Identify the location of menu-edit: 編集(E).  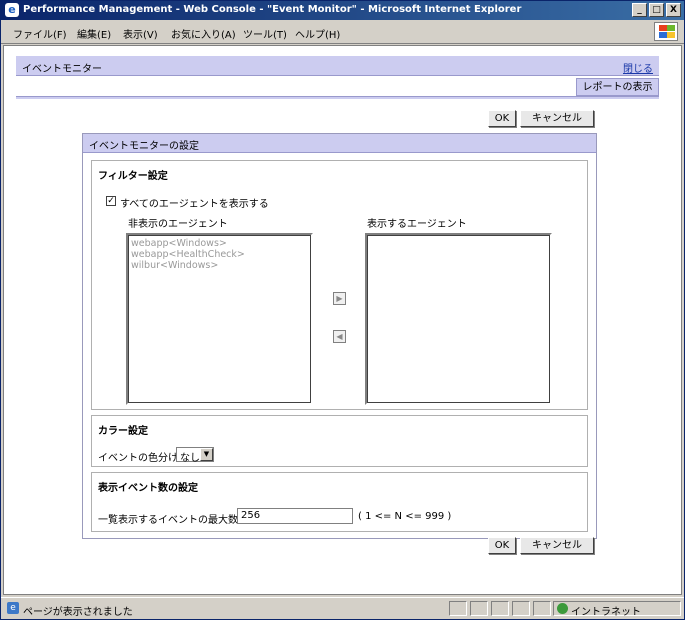
(94, 33).